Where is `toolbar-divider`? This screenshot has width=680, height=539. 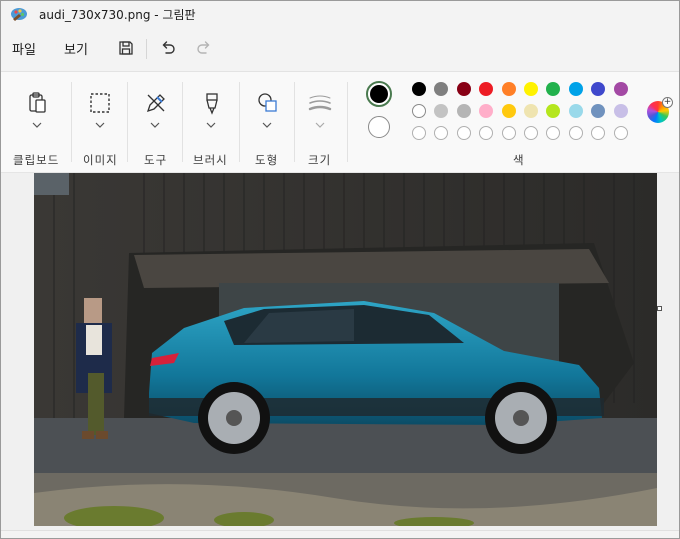
toolbar-divider is located at coordinates (146, 49).